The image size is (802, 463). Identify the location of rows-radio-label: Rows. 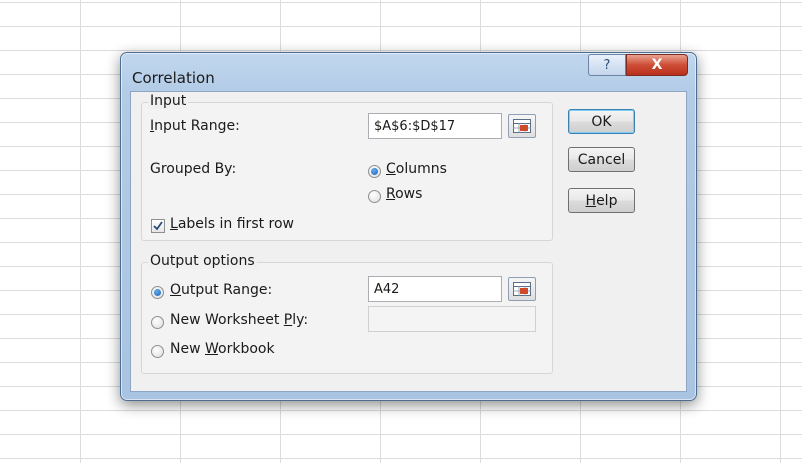
(404, 194).